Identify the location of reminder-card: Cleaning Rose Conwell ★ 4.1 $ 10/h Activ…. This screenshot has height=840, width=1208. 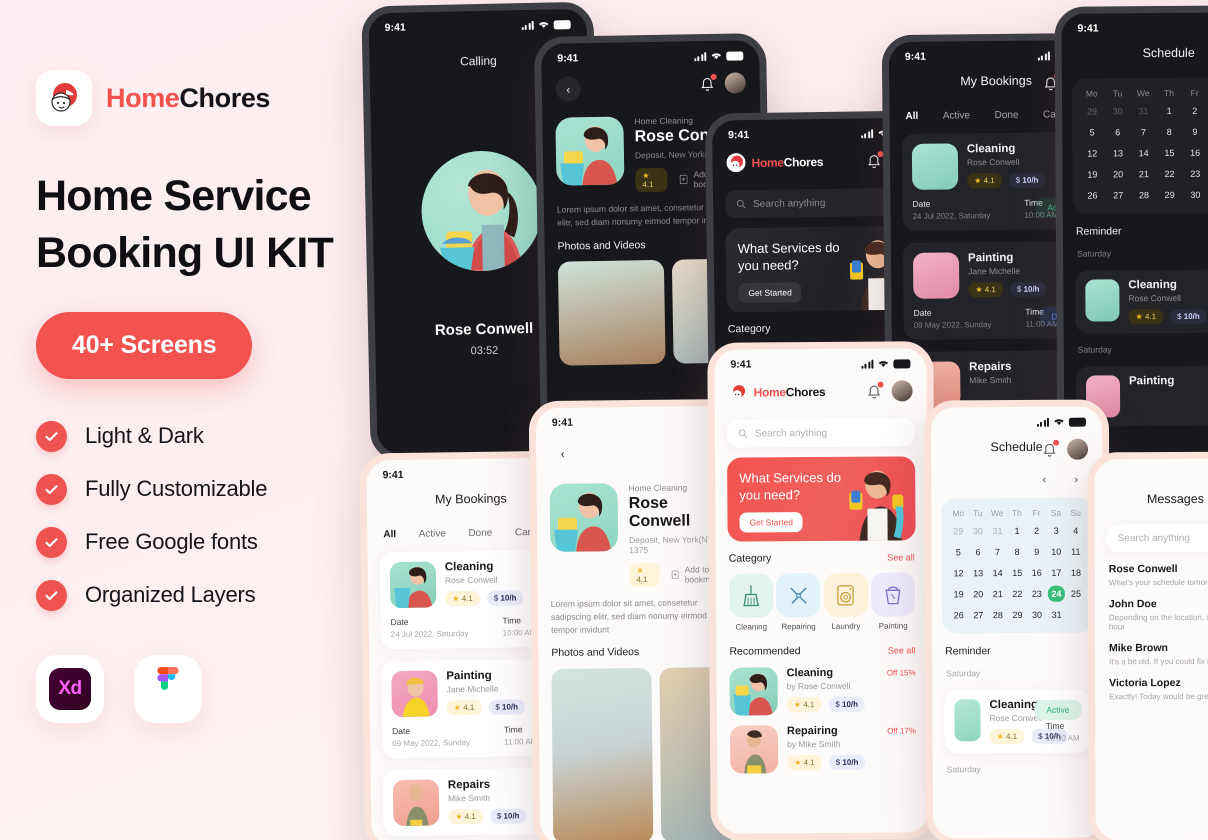
(1018, 721).